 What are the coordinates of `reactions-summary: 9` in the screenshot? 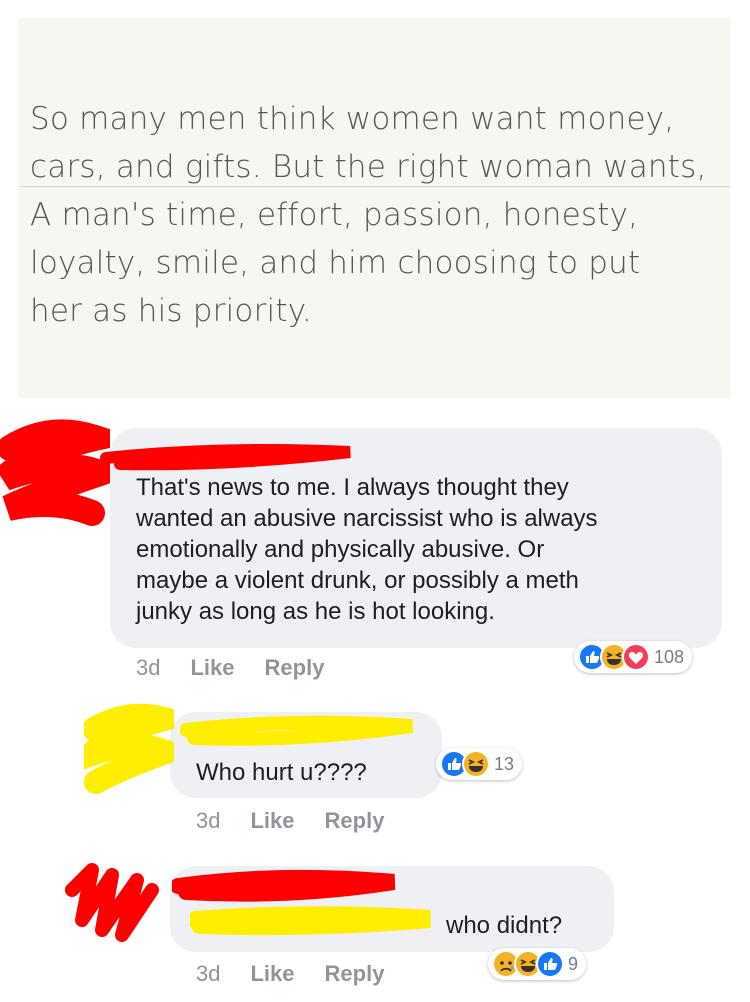 It's located at (537, 964).